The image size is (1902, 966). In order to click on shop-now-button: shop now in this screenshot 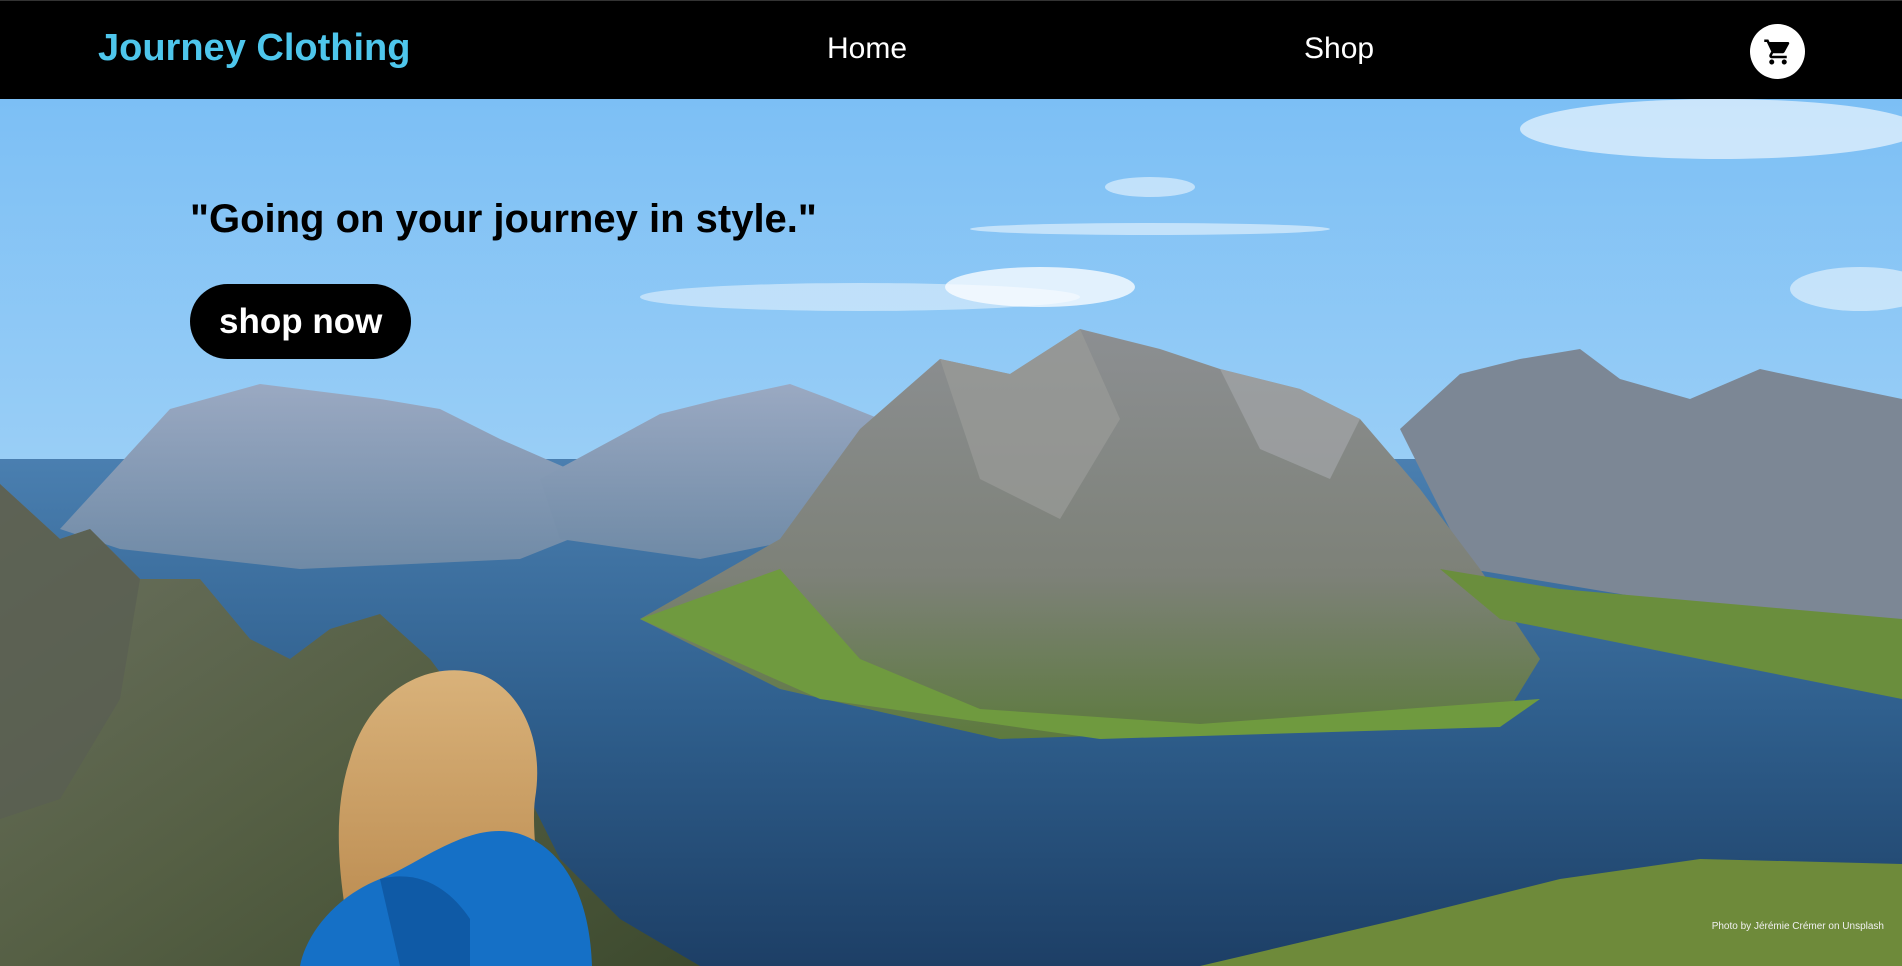, I will do `click(301, 321)`.